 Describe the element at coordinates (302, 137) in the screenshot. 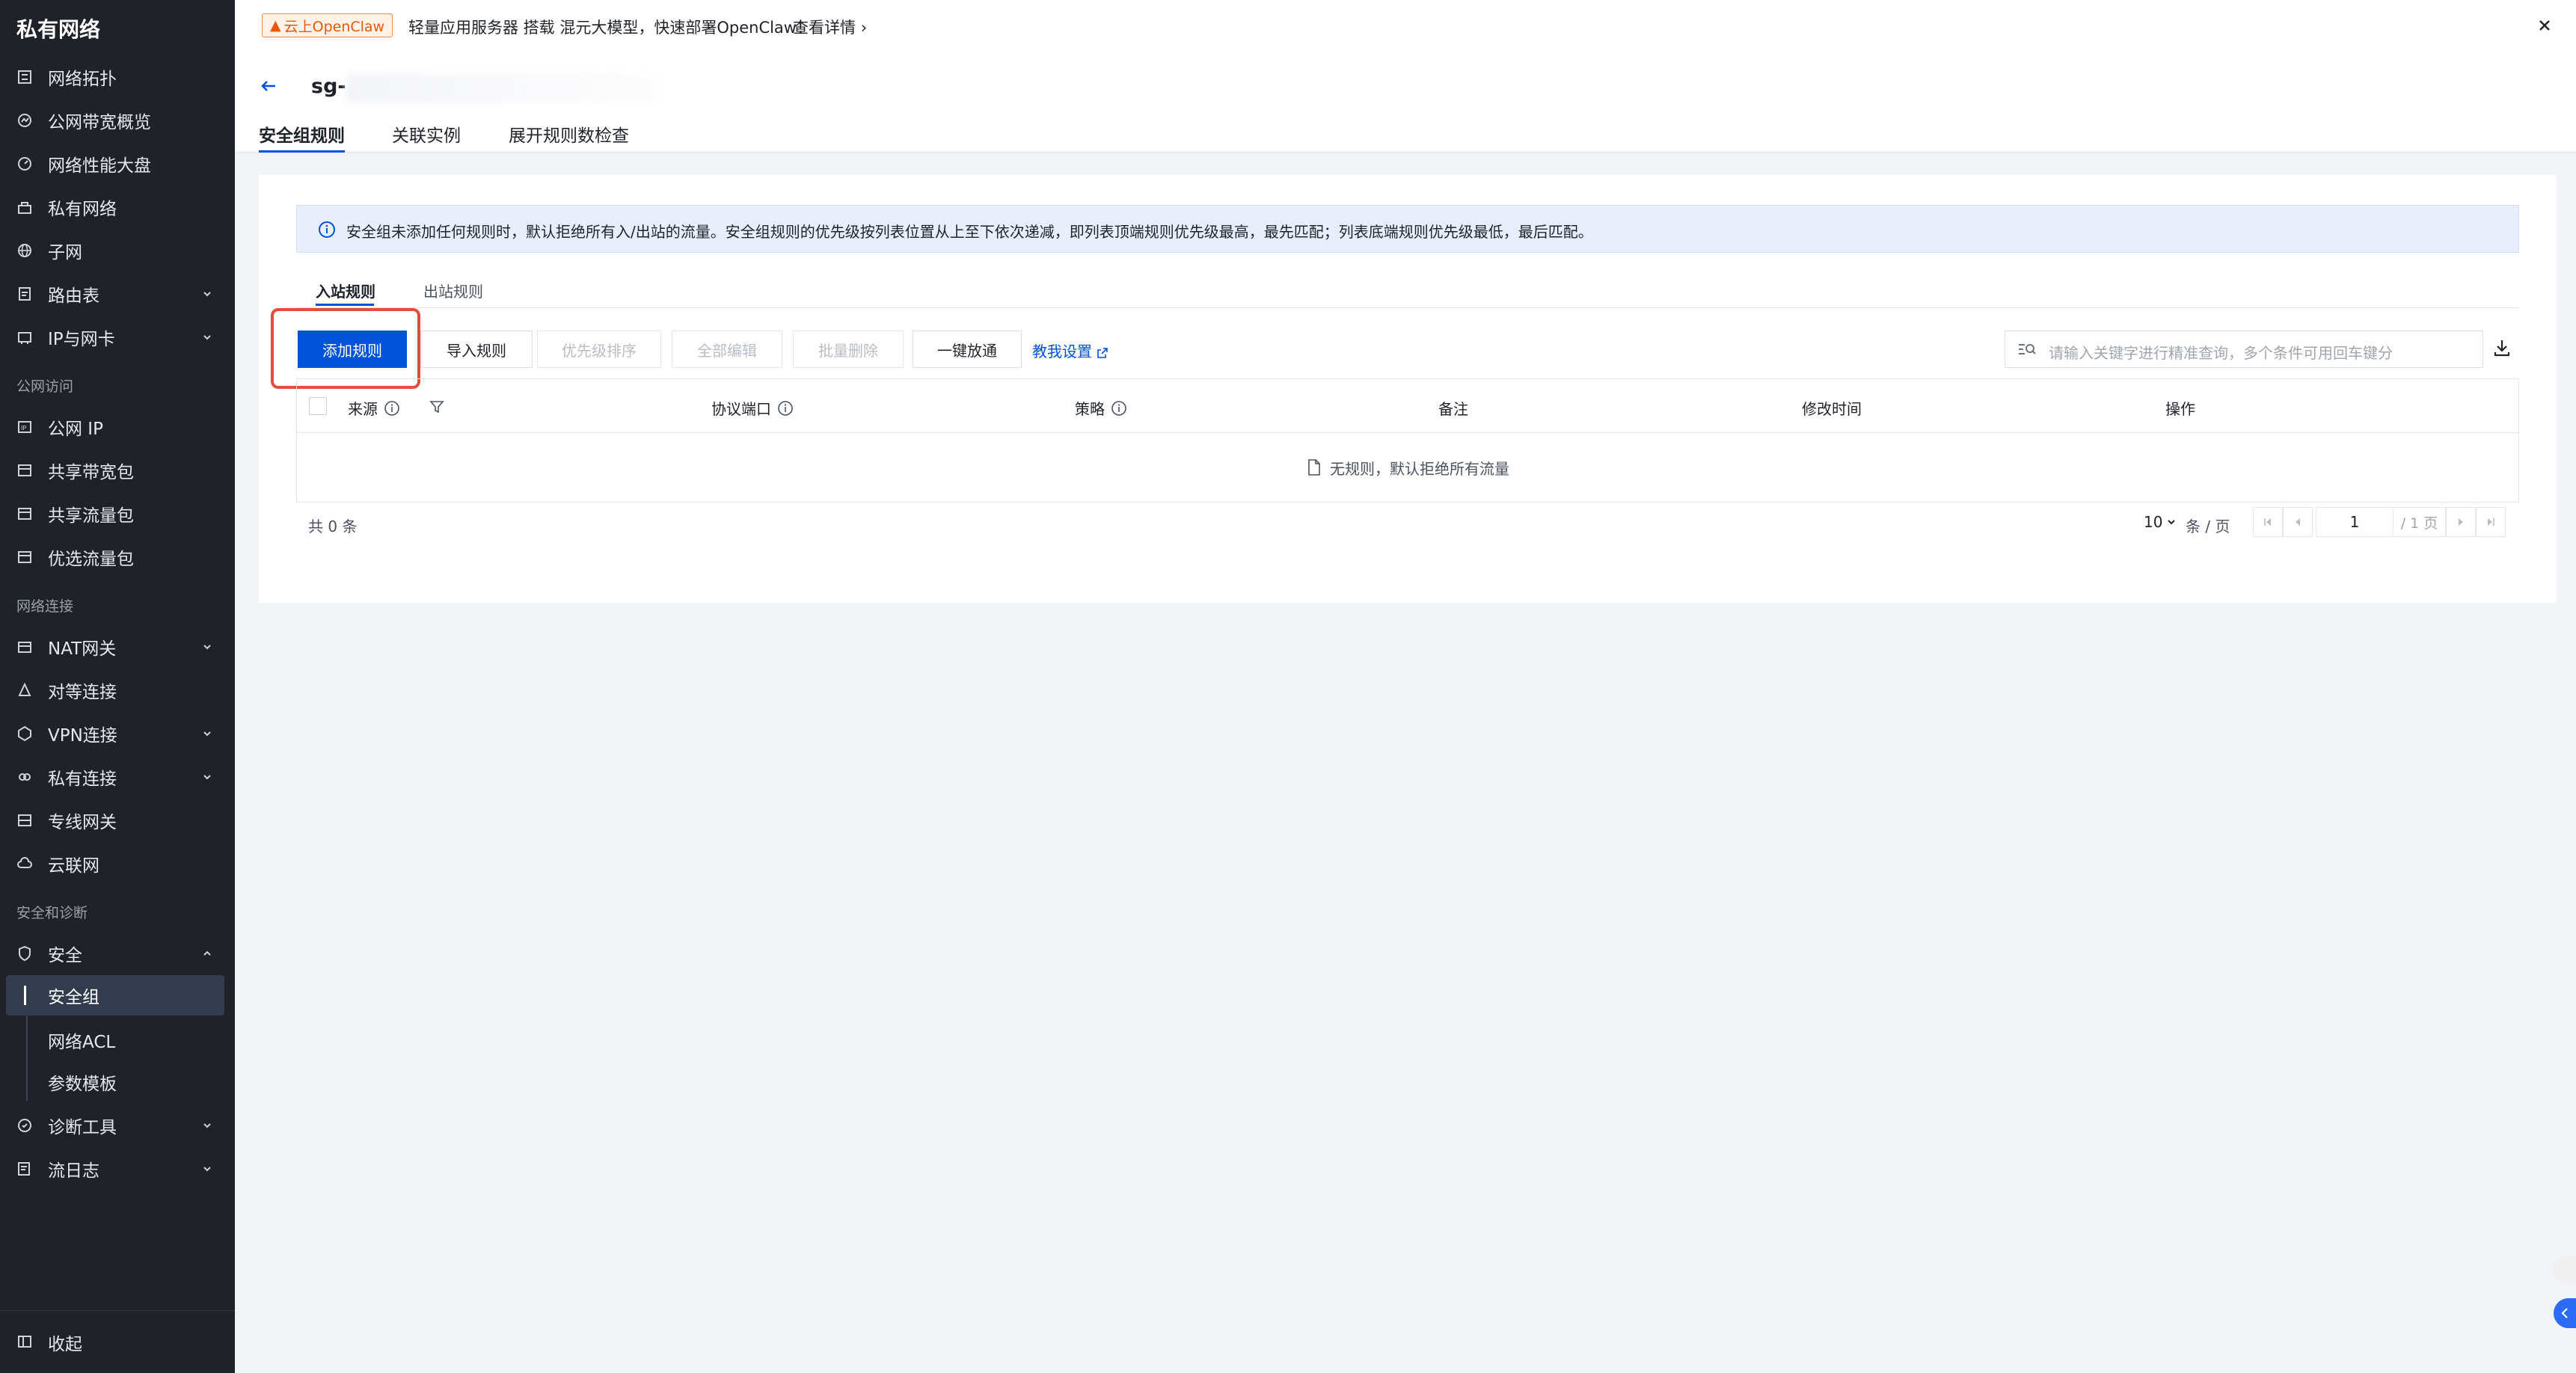

I see `tab-security-group-rules: 安全组规则` at that location.